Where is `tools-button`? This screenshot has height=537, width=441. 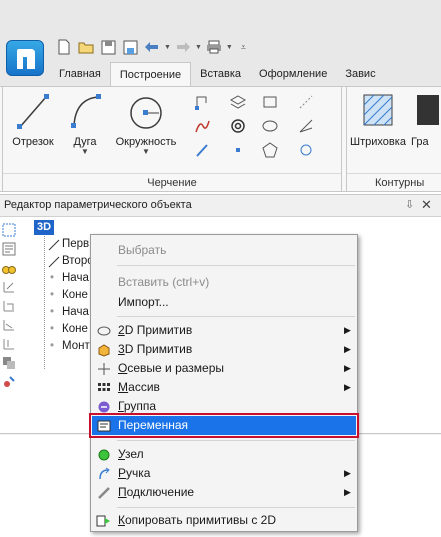 tools-button is located at coordinates (9, 382).